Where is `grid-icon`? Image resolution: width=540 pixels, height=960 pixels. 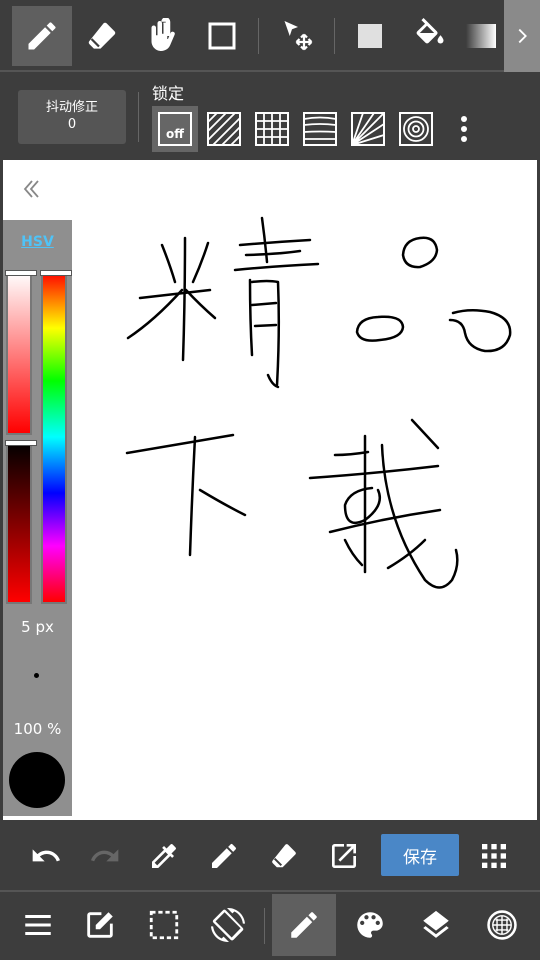
grid-icon is located at coordinates (272, 129).